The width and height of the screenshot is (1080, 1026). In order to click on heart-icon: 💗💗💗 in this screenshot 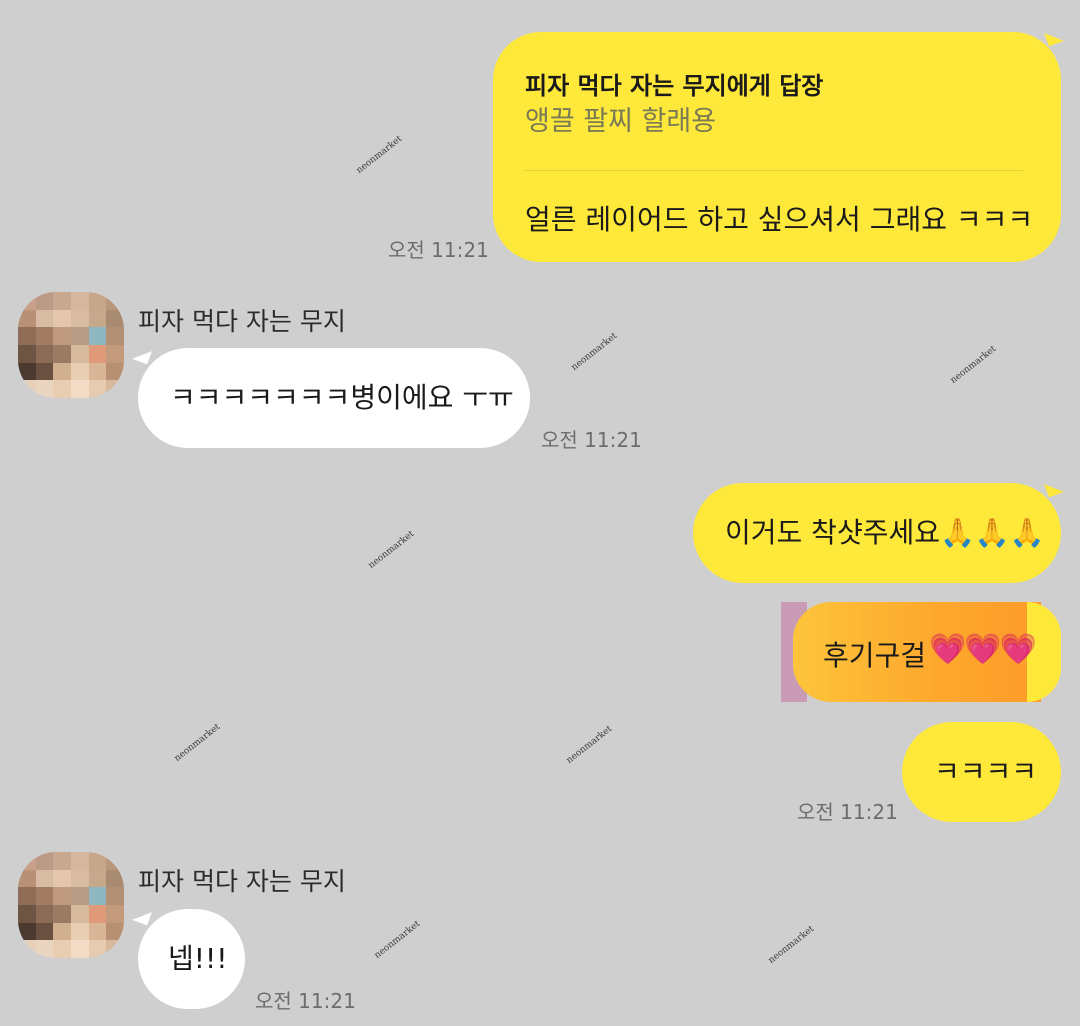, I will do `click(983, 649)`.